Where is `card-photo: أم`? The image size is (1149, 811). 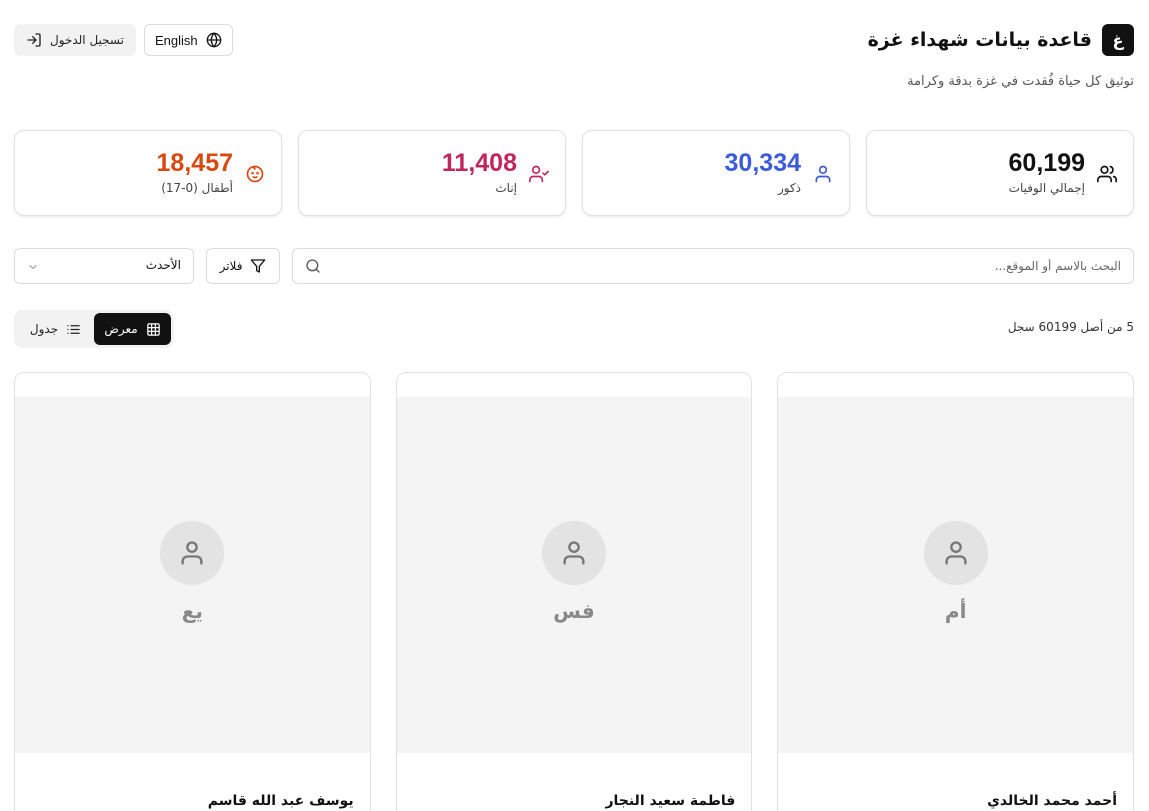 card-photo: أم is located at coordinates (955, 575).